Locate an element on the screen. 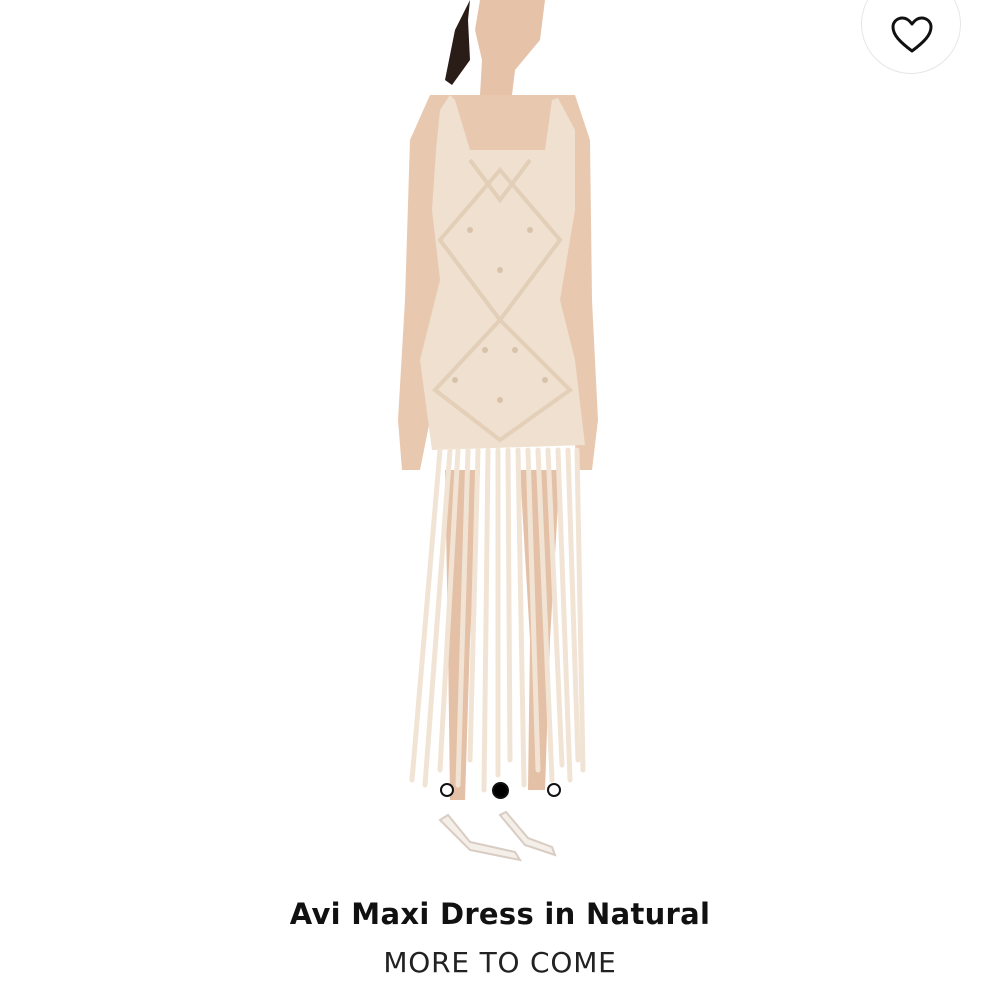 This screenshot has width=1000, height=1000. carousel-dot-2-active is located at coordinates (500, 790).